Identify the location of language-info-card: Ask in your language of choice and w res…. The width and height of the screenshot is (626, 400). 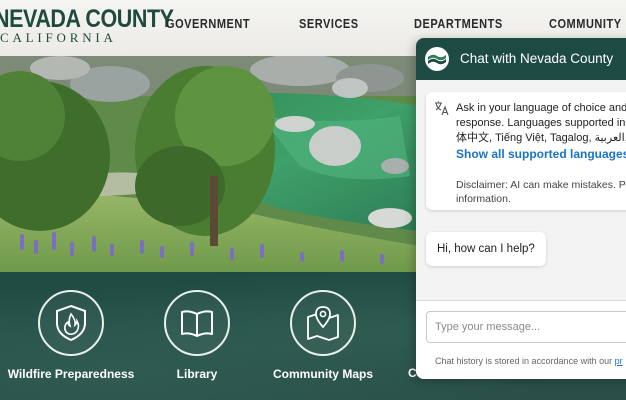
(526, 151).